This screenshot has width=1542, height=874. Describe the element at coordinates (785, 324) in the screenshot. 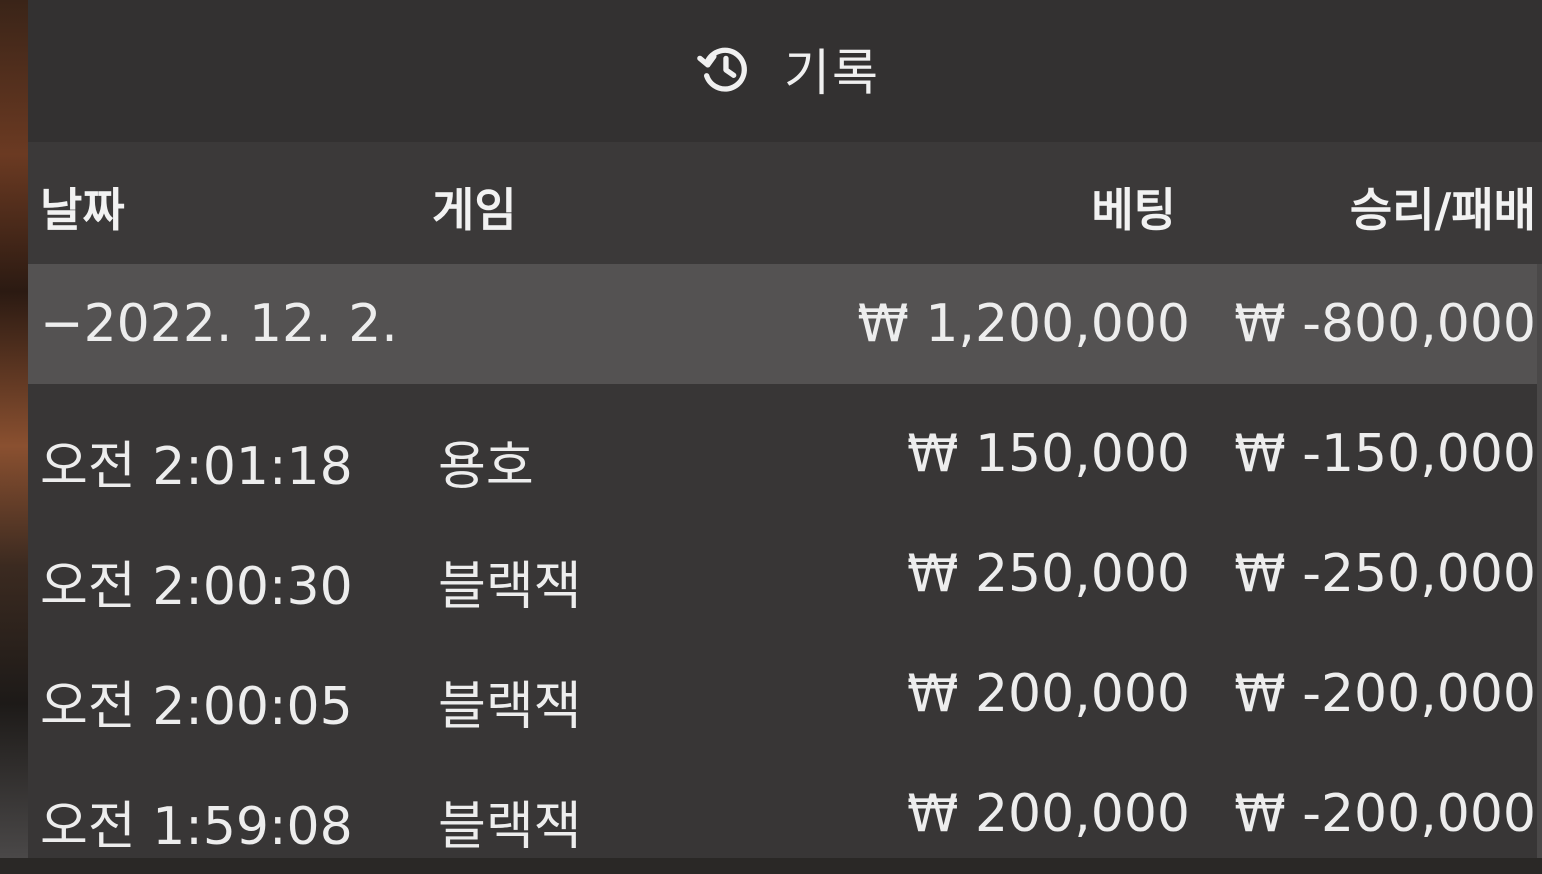

I see `date-group-row: −2022. 12. 2. ₩ 1,200,000 ₩ -800,000` at that location.